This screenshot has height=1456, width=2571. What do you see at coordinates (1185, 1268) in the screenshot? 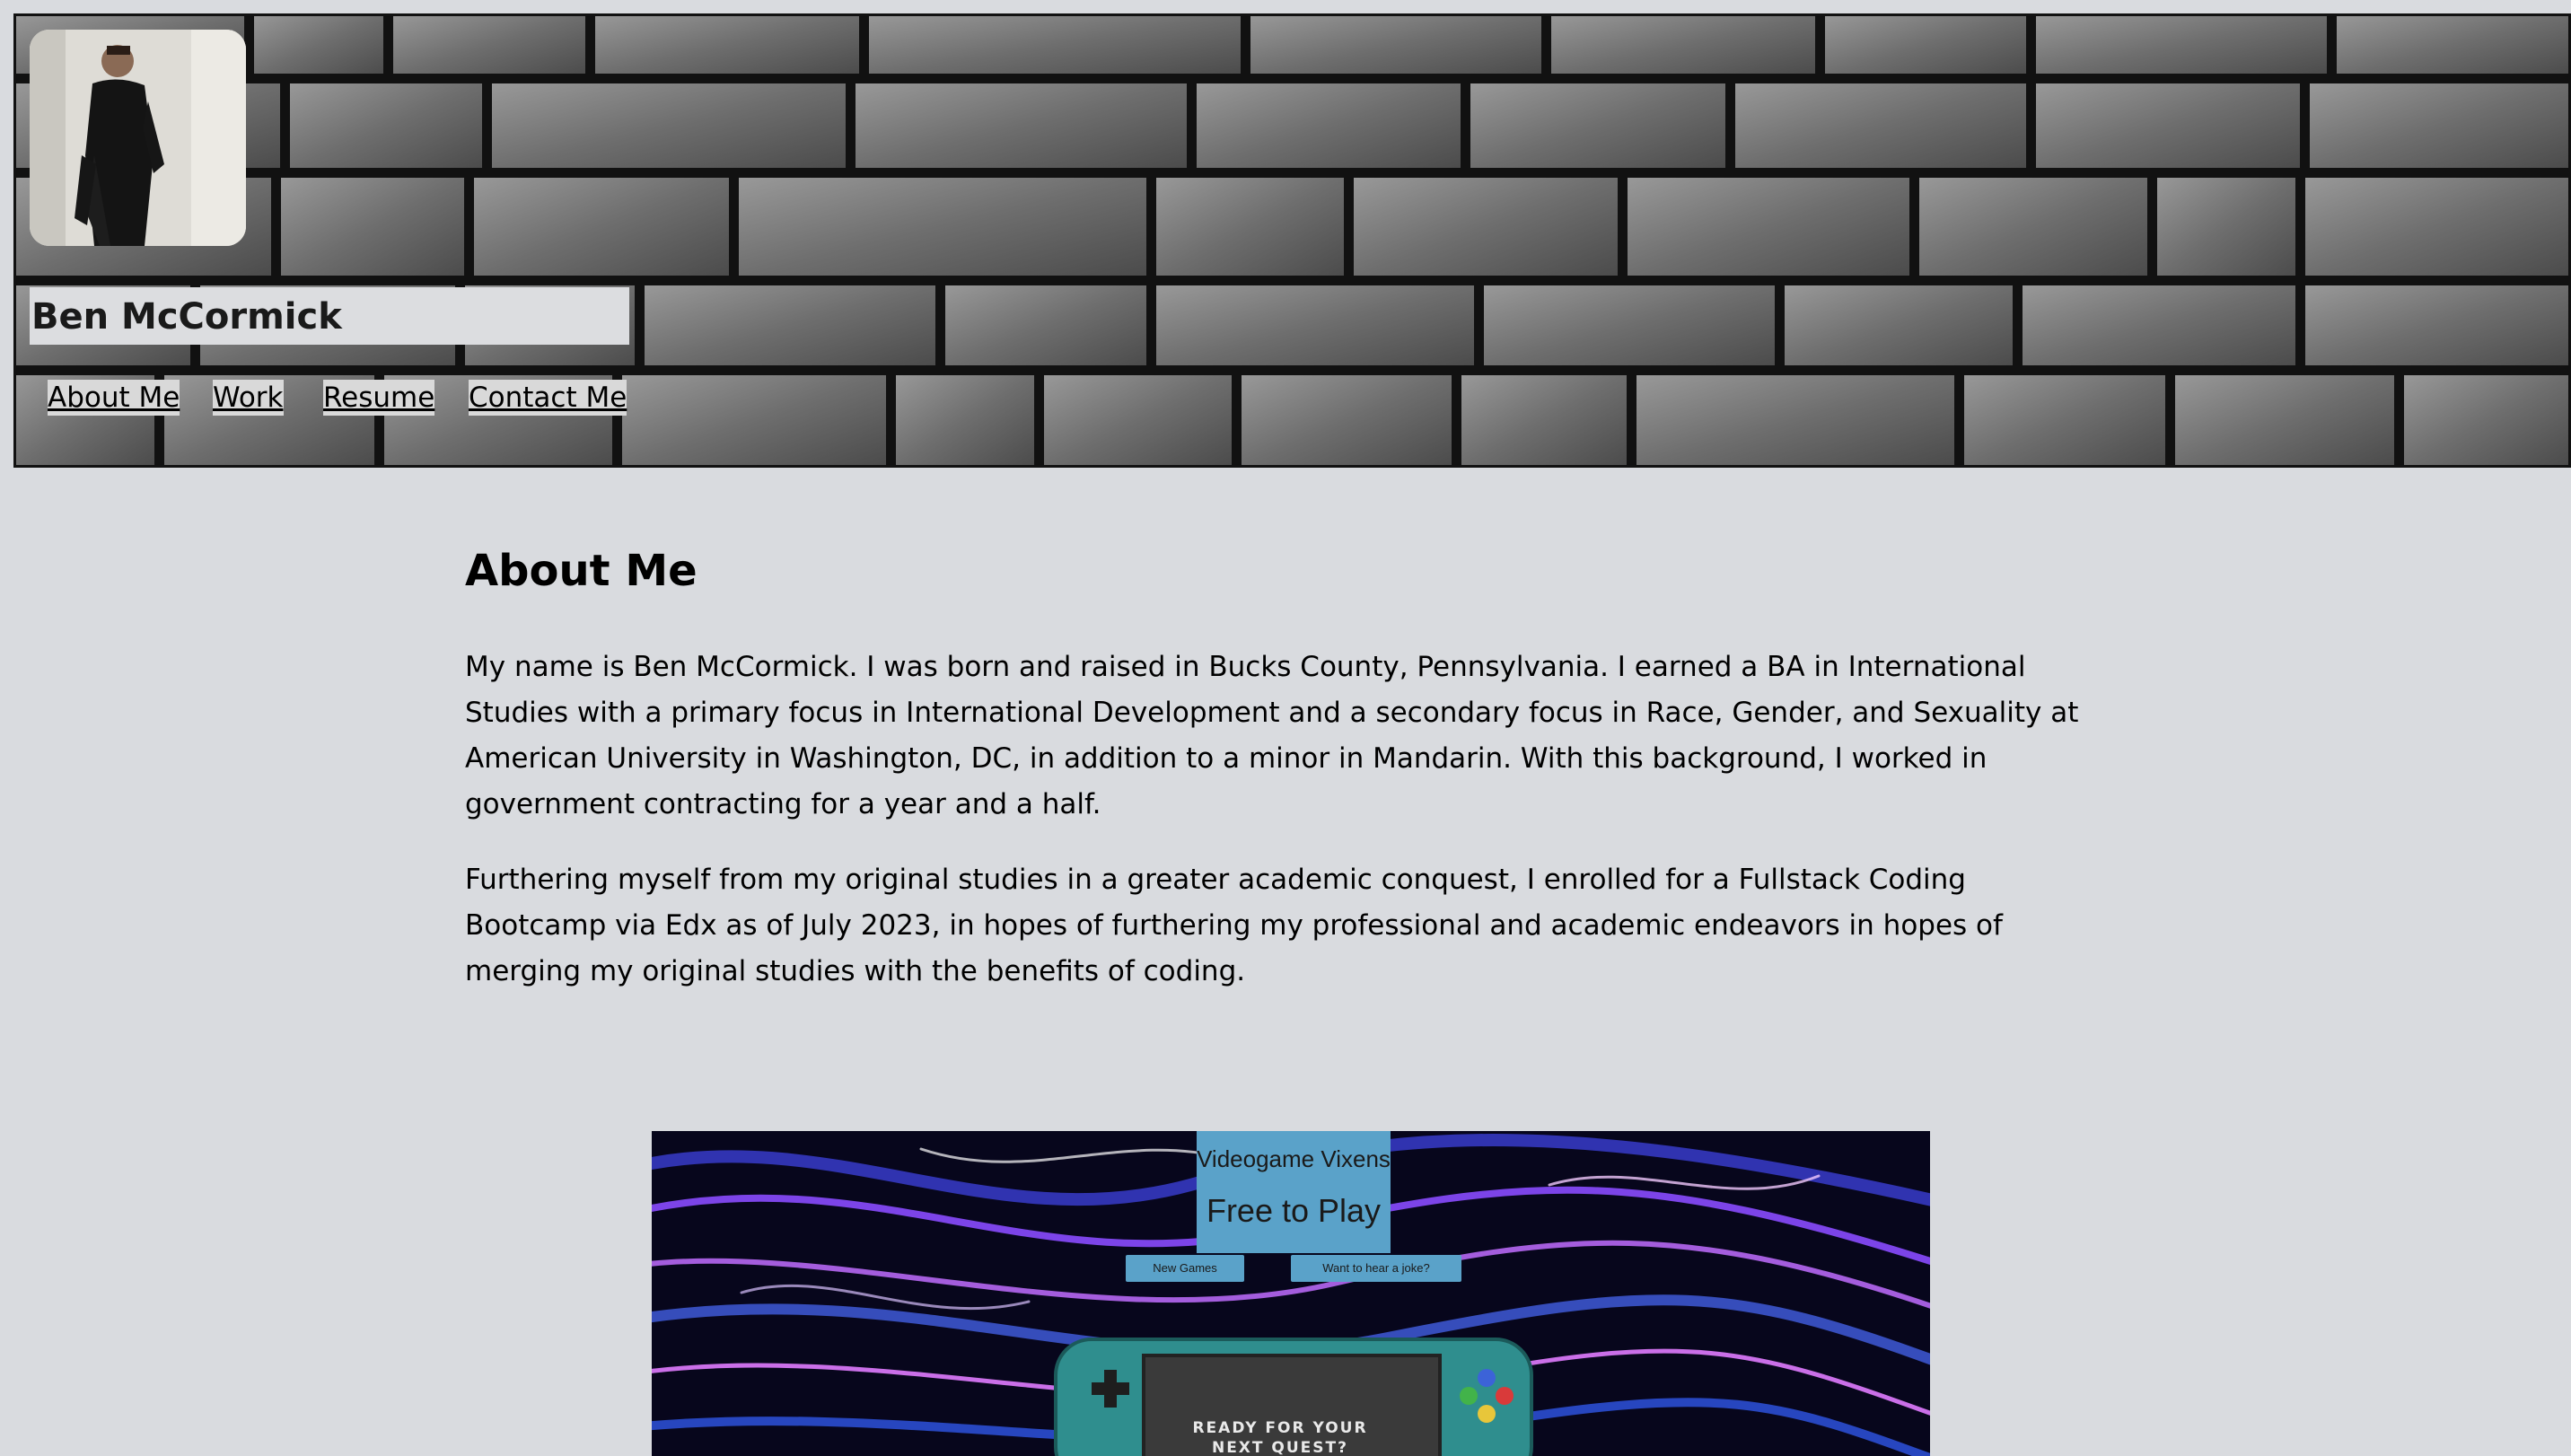
I see `new-games-button: New Games` at bounding box center [1185, 1268].